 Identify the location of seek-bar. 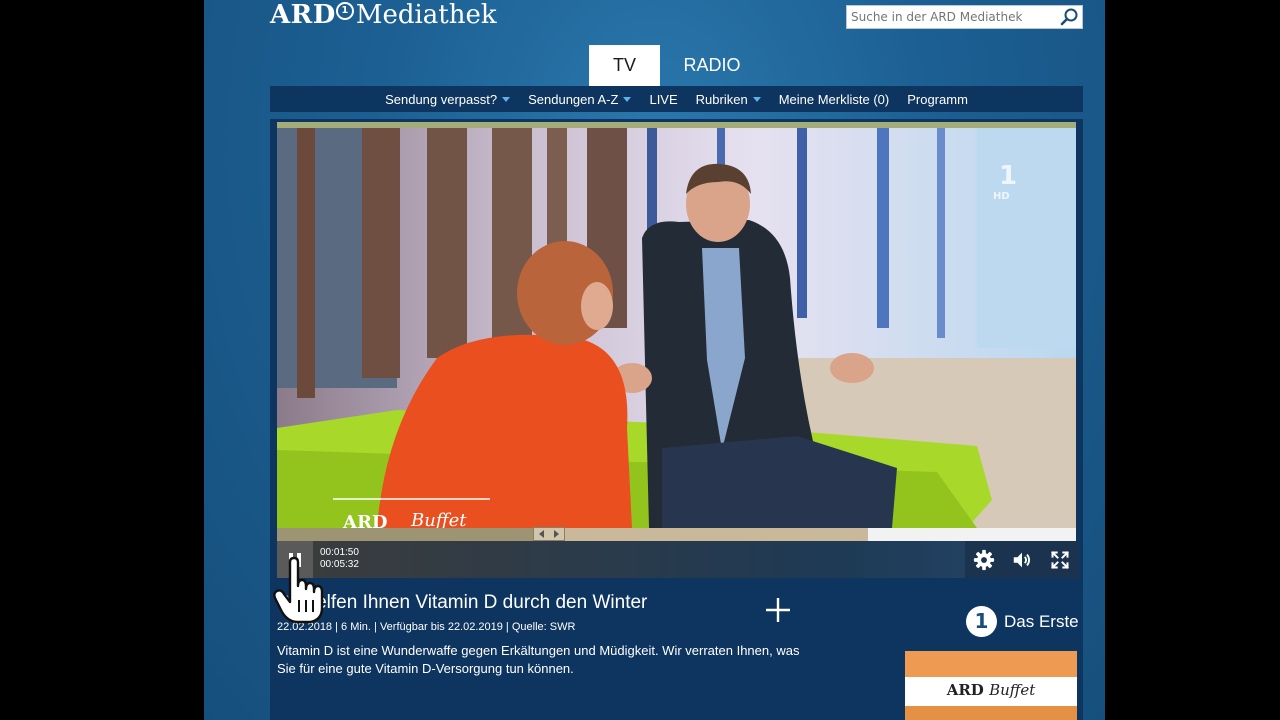
(676, 534).